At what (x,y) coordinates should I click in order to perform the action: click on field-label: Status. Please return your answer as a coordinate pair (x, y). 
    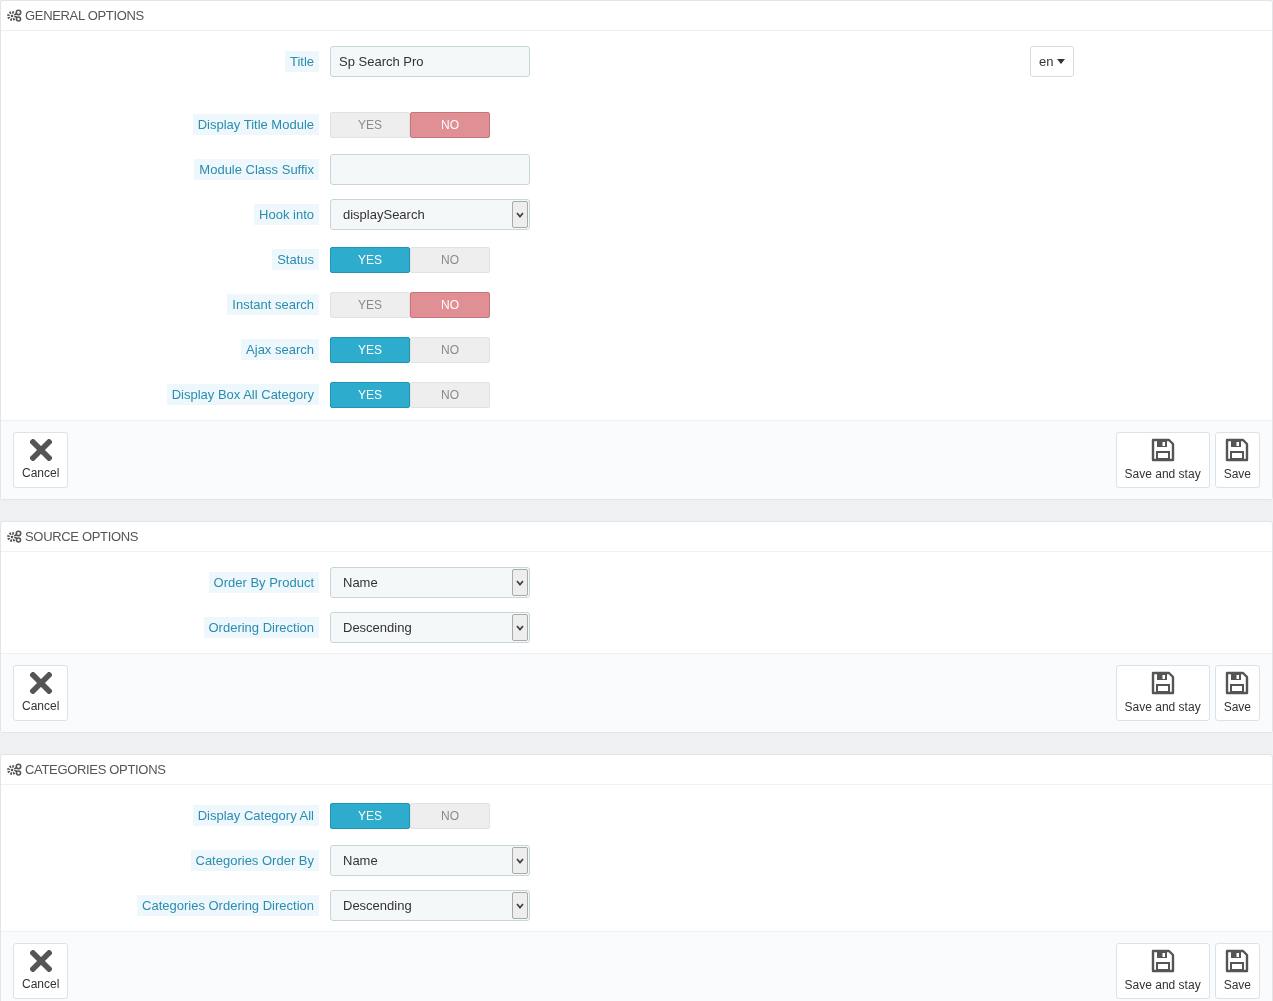
    Looking at the image, I should click on (295, 259).